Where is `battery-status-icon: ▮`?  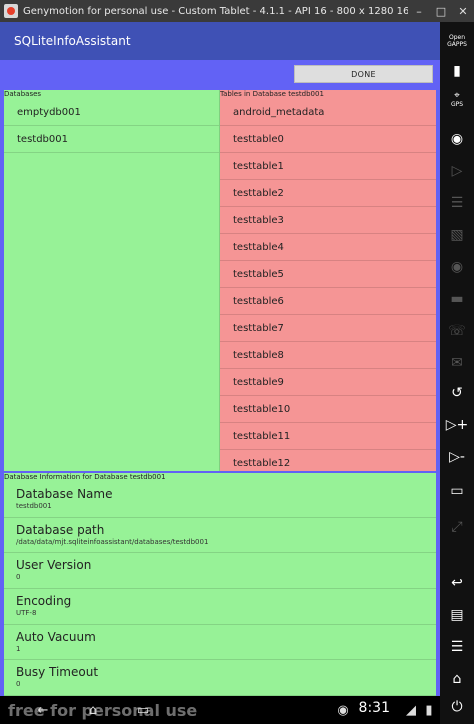 battery-status-icon: ▮ is located at coordinates (429, 710).